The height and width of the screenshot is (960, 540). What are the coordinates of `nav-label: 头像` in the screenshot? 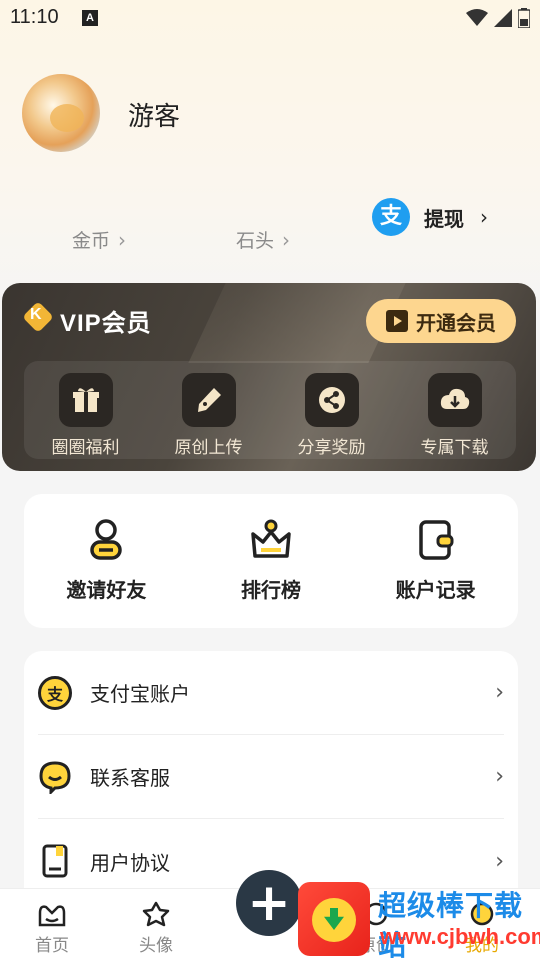 It's located at (156, 946).